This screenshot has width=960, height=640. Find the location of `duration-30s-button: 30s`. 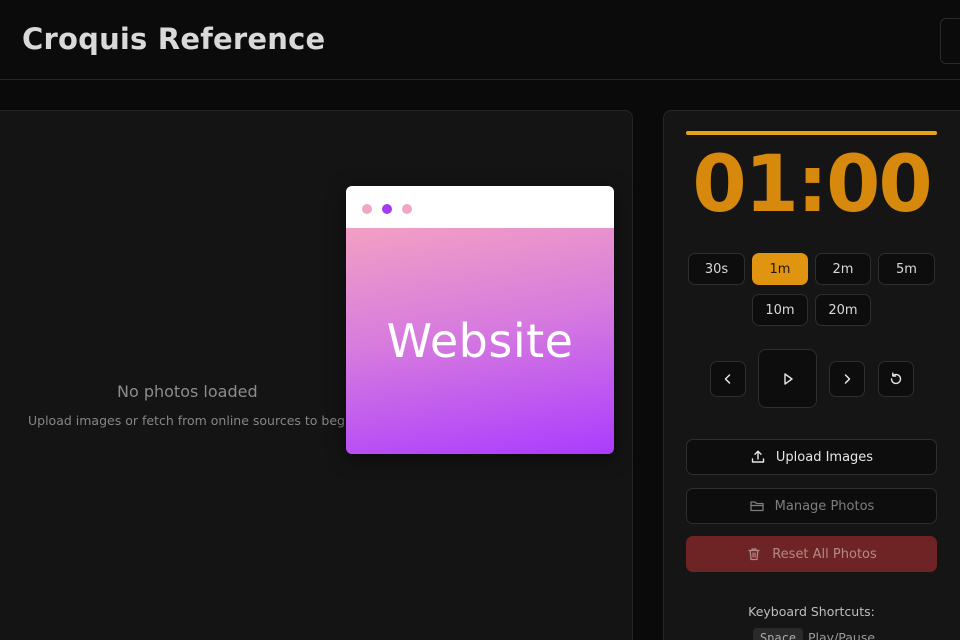

duration-30s-button: 30s is located at coordinates (716, 269).